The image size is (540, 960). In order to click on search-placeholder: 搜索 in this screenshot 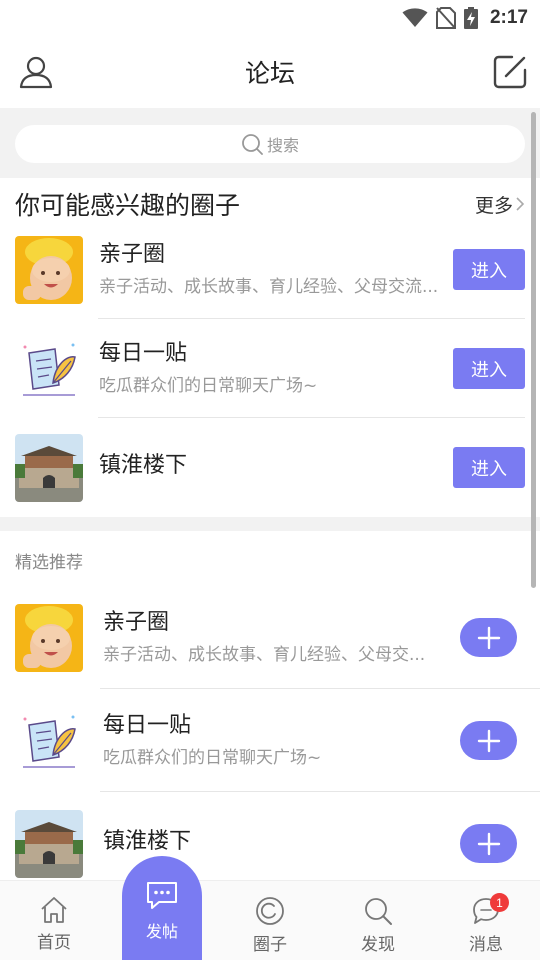, I will do `click(282, 145)`.